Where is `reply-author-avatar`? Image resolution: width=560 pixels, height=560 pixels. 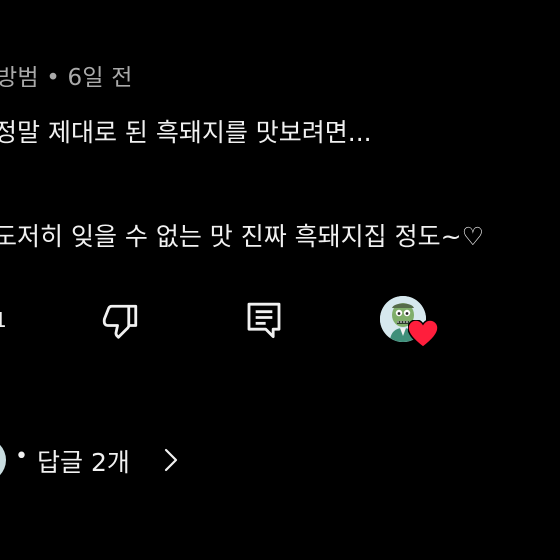
reply-author-avatar is located at coordinates (3, 460).